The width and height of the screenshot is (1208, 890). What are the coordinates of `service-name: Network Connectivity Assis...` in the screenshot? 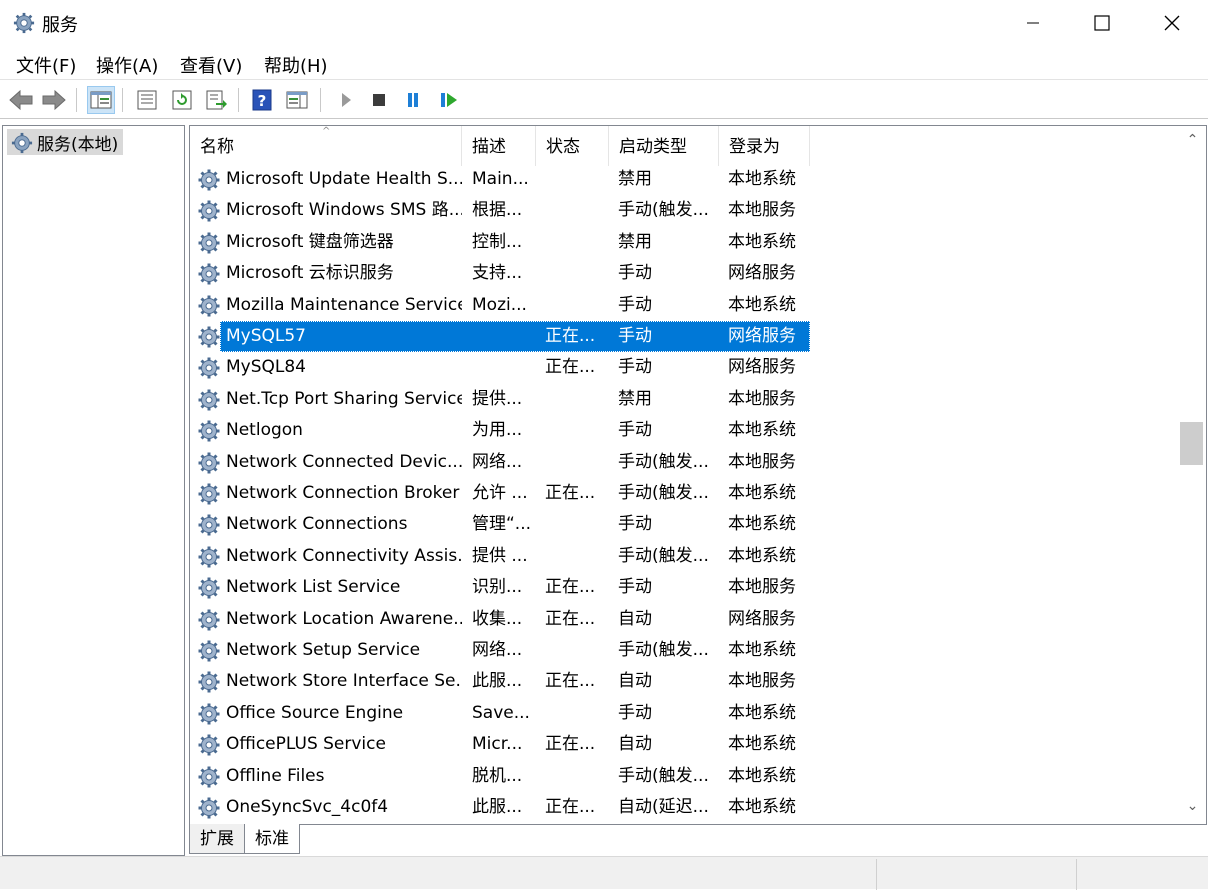 It's located at (344, 556).